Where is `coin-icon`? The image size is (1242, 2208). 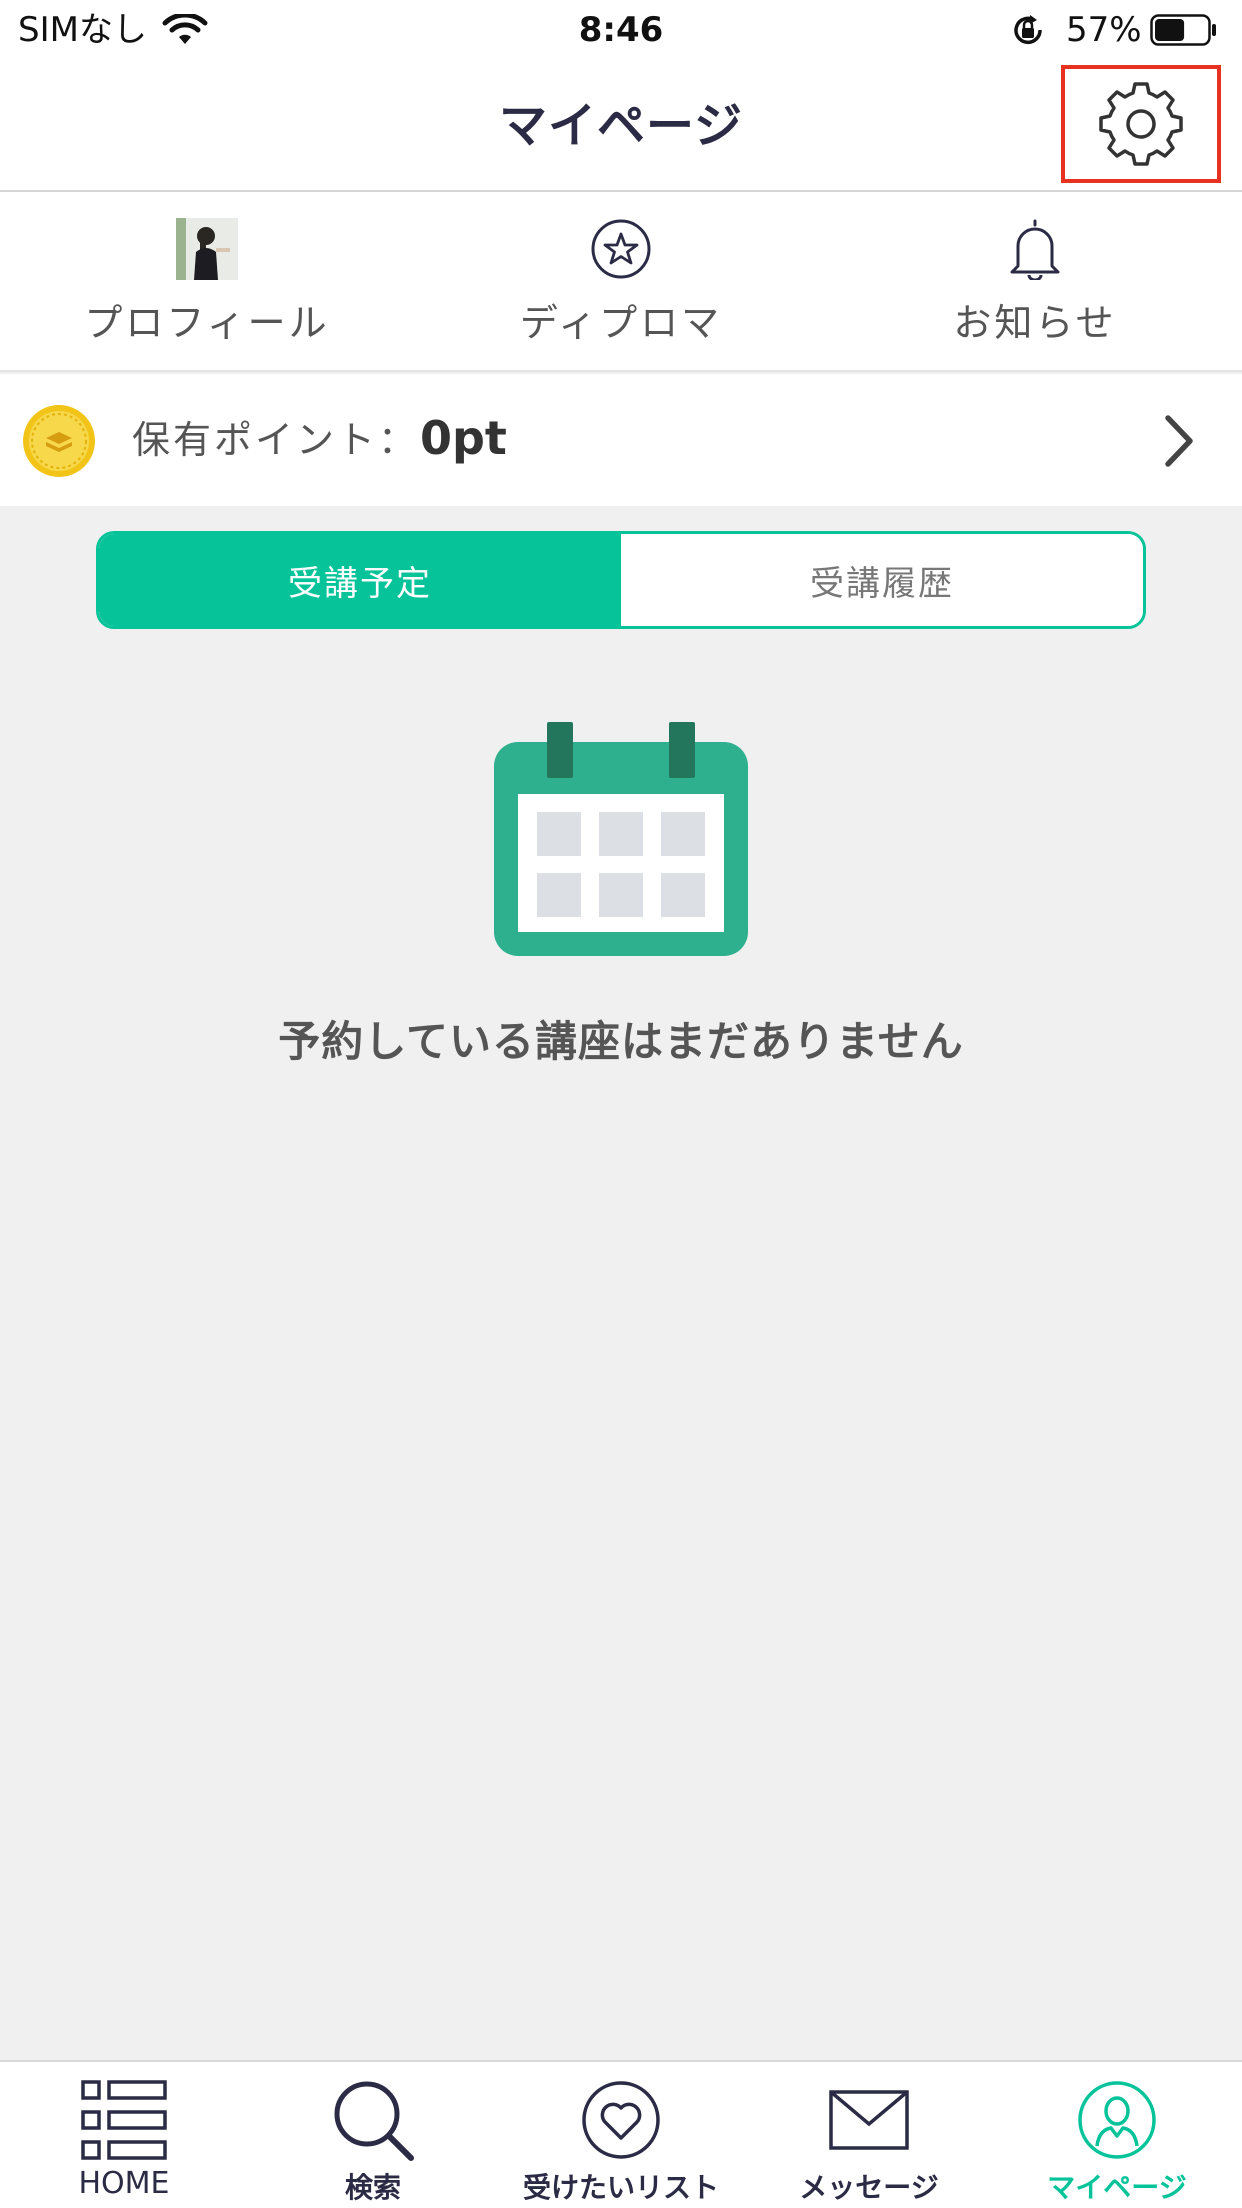 coin-icon is located at coordinates (59, 441).